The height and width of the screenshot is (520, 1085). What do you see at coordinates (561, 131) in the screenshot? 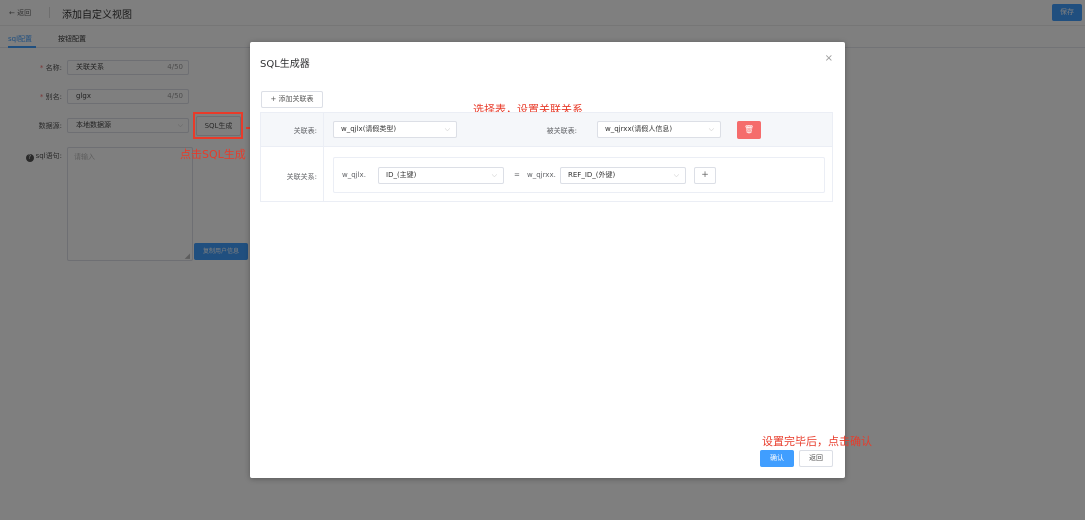
I see `joined-table-label: 被关联表:` at bounding box center [561, 131].